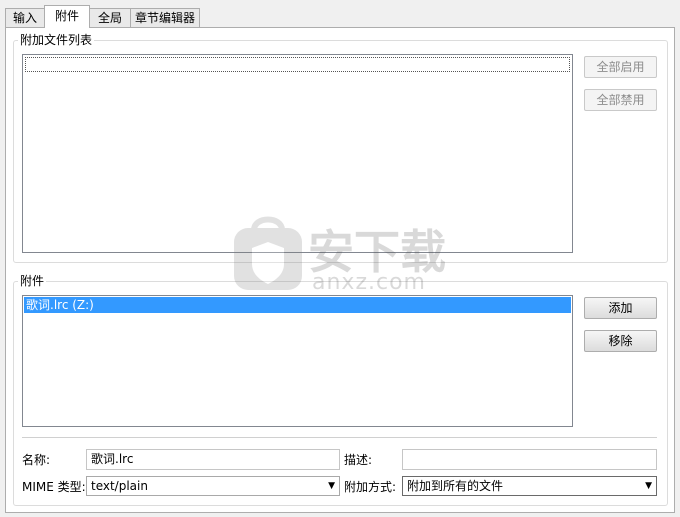 The image size is (680, 517). What do you see at coordinates (620, 100) in the screenshot?
I see `disable-all-button: 全部禁用` at bounding box center [620, 100].